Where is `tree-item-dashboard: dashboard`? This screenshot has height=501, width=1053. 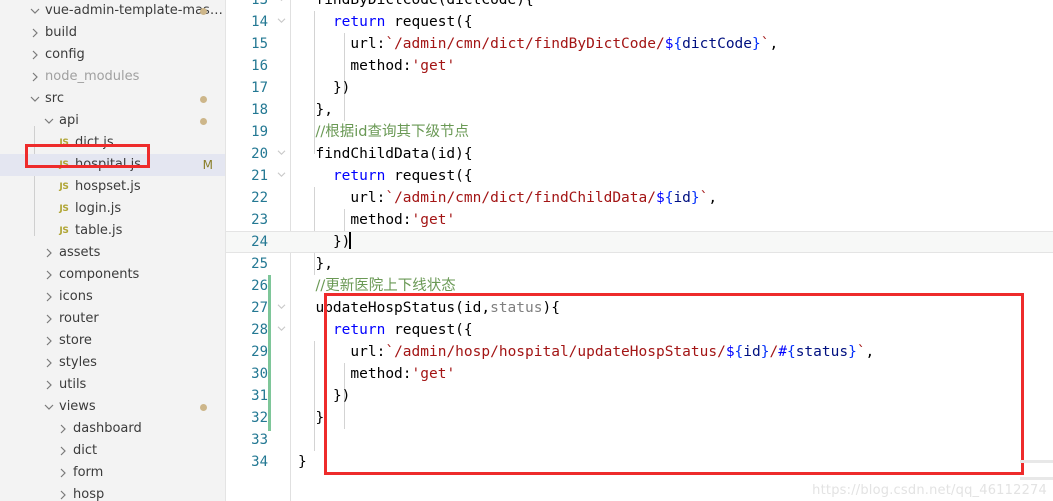 tree-item-dashboard: dashboard is located at coordinates (112, 429).